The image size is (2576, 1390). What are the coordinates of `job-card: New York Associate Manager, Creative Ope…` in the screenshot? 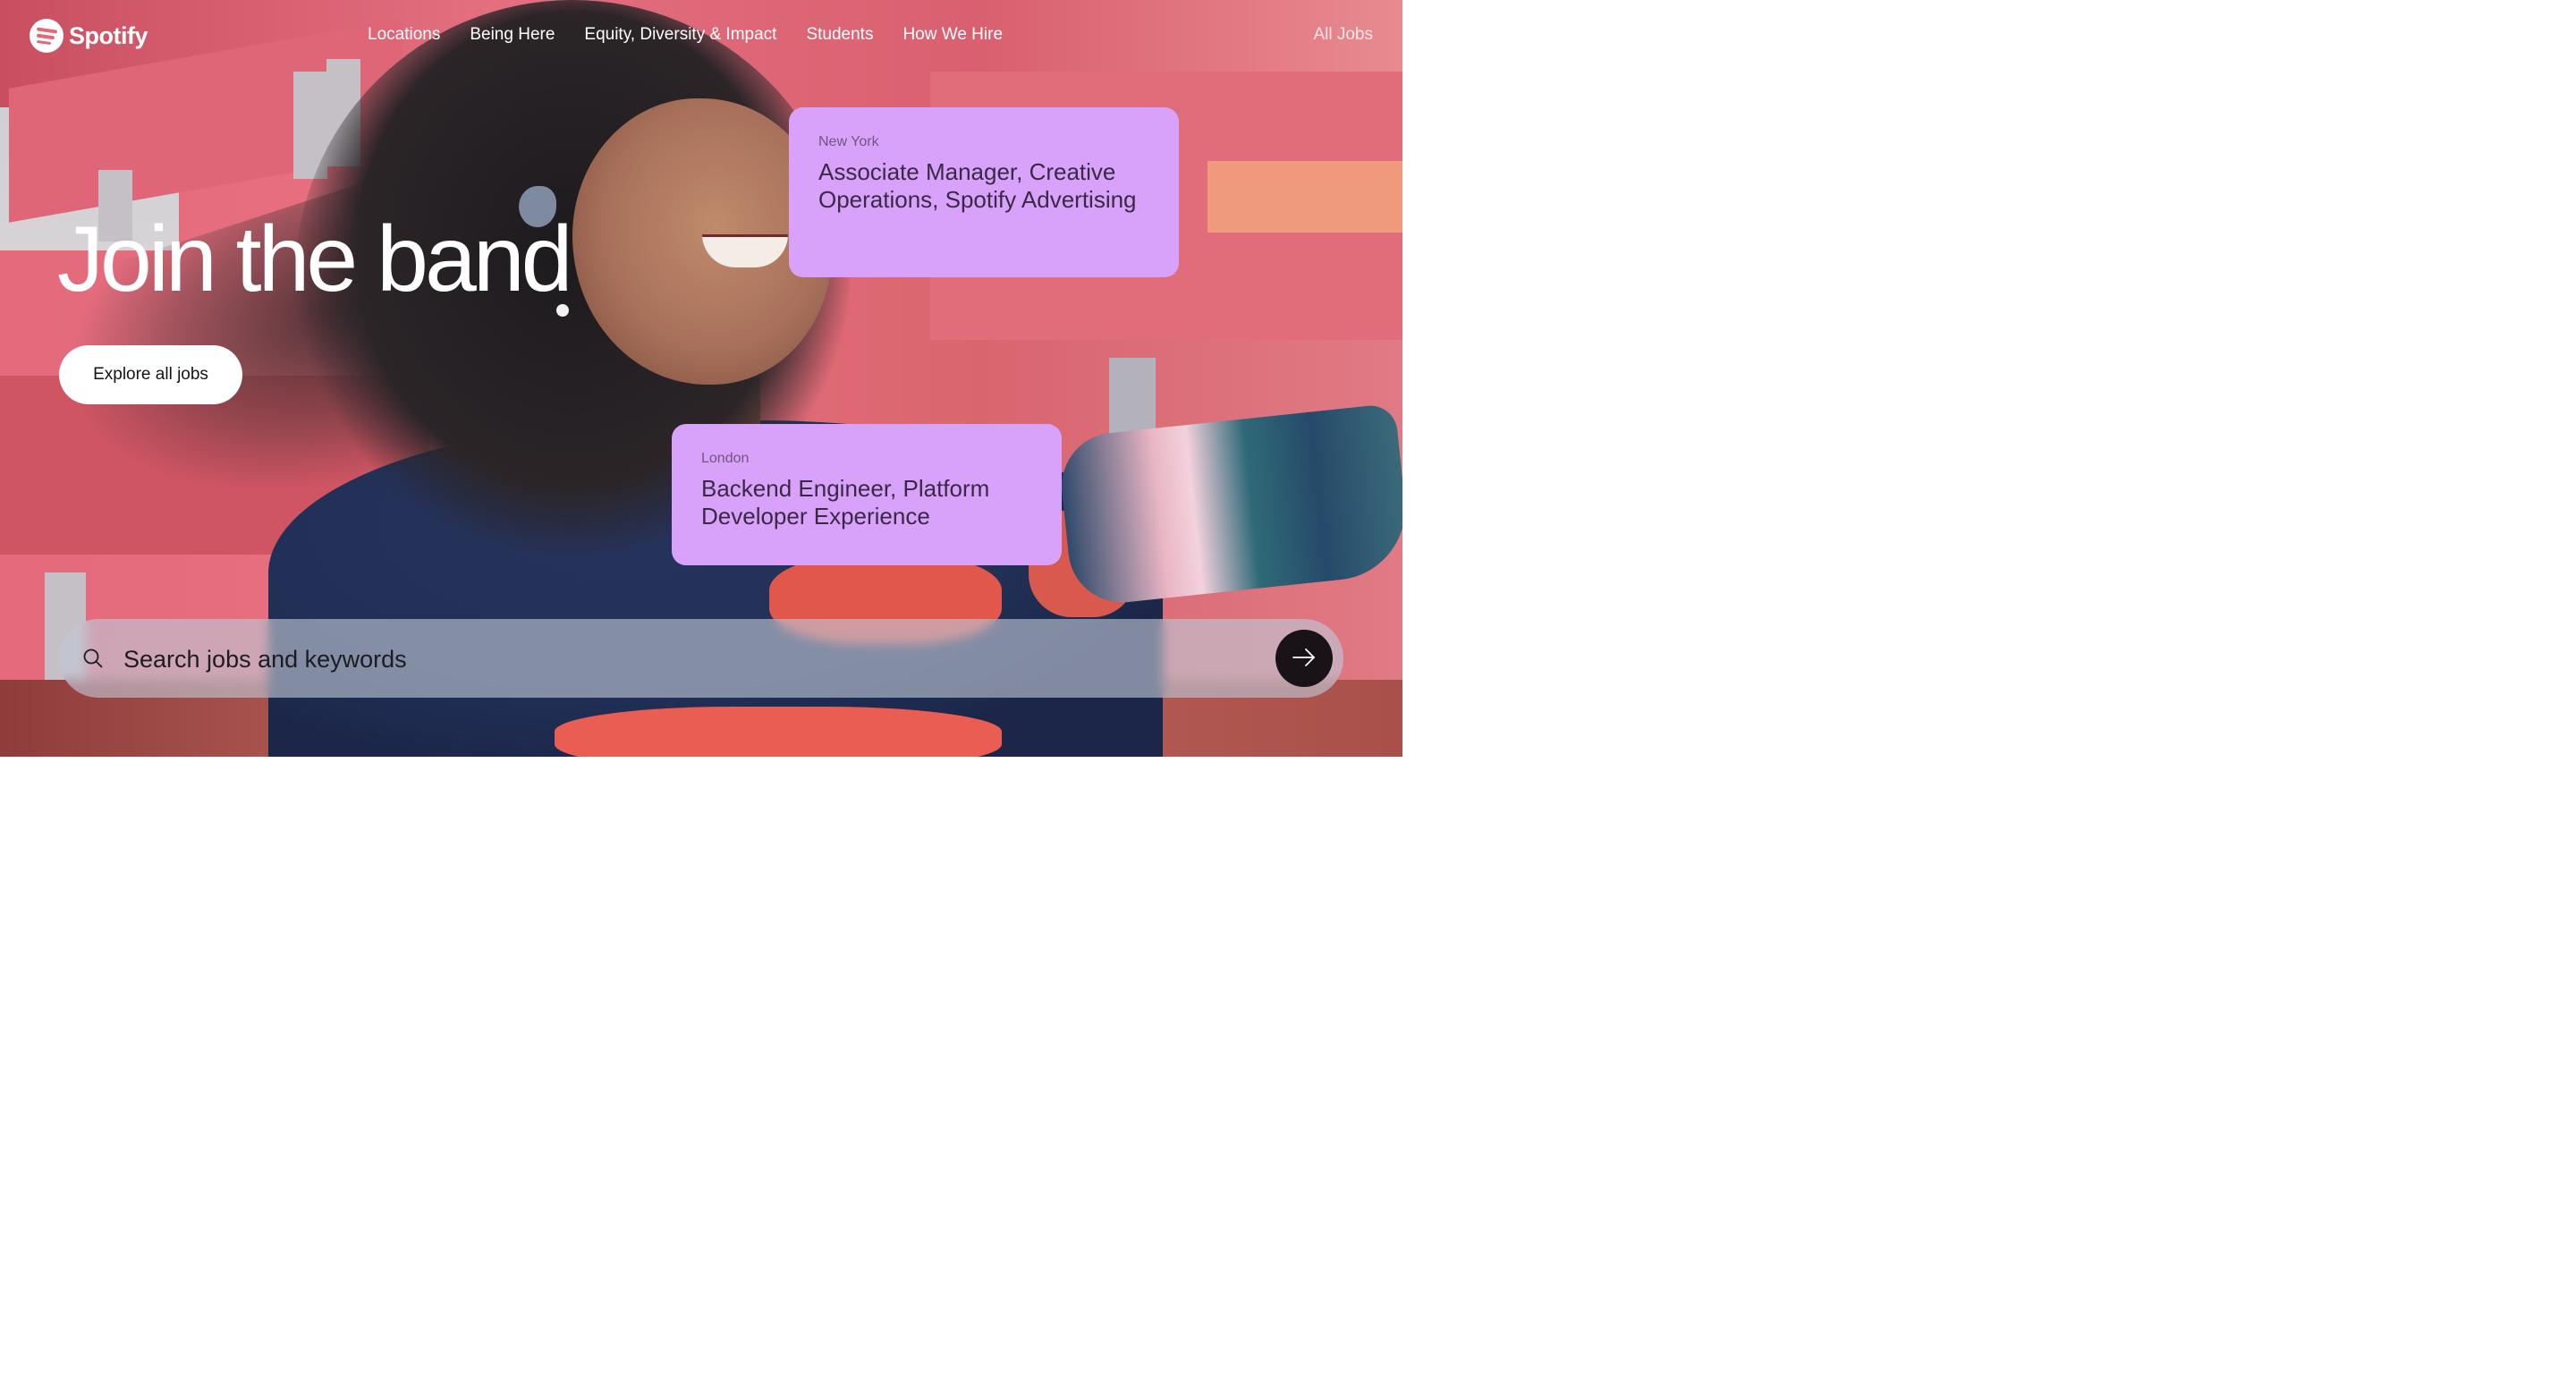 It's located at (984, 192).